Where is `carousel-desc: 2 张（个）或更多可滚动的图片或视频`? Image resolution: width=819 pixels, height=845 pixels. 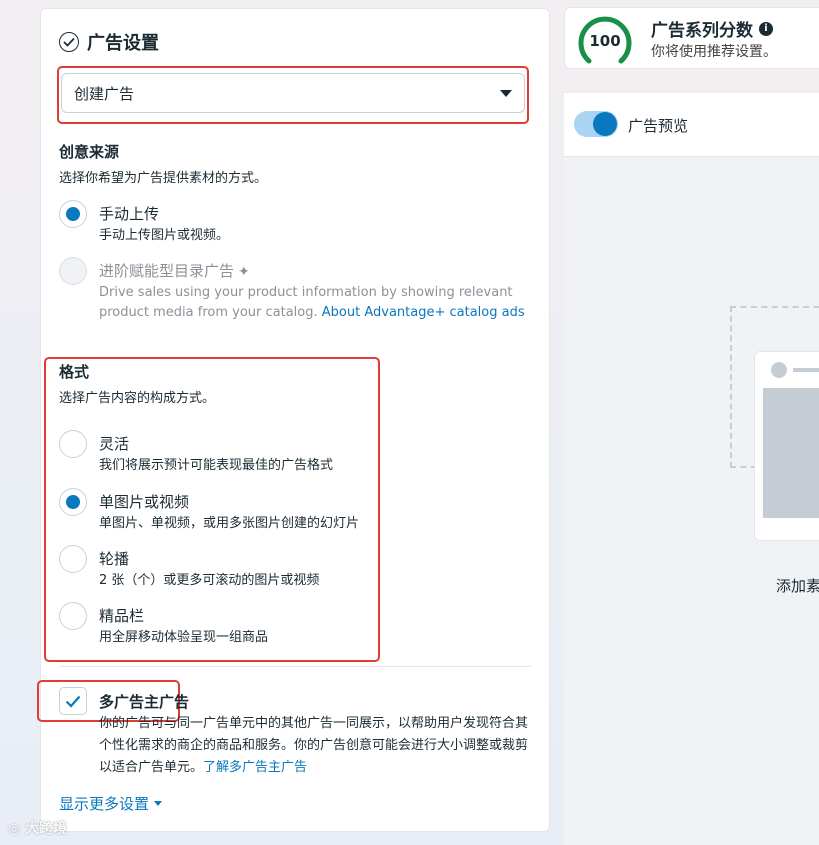
carousel-desc: 2 张（个）或更多可滚动的图片或视频 is located at coordinates (209, 580).